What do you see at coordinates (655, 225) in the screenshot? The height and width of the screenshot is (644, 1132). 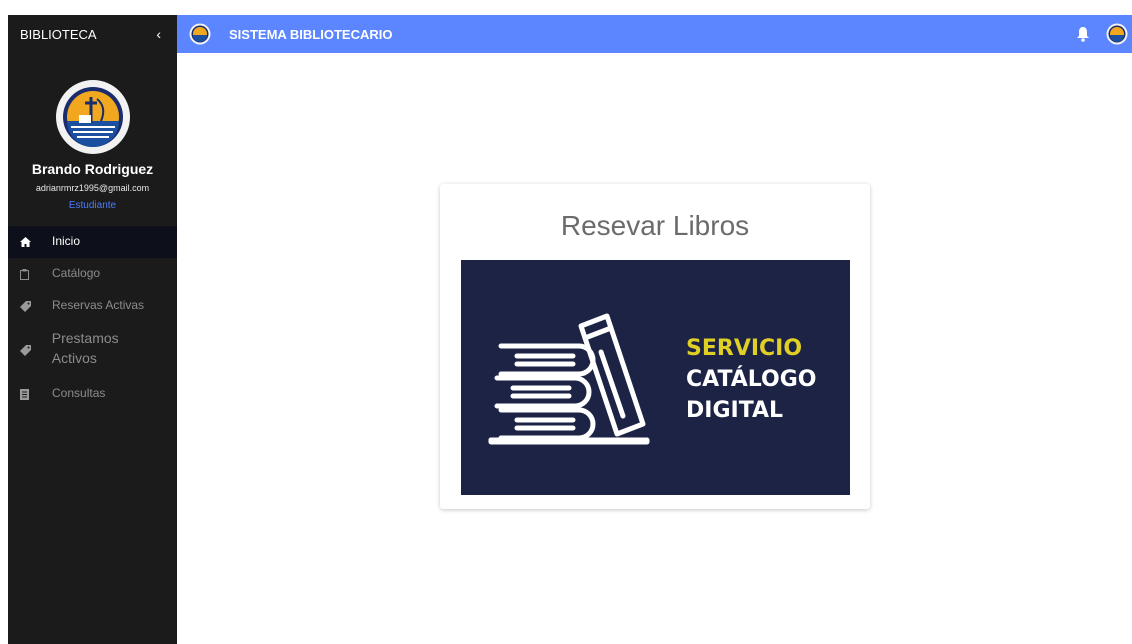 I see `card-title: Resevar Libros` at bounding box center [655, 225].